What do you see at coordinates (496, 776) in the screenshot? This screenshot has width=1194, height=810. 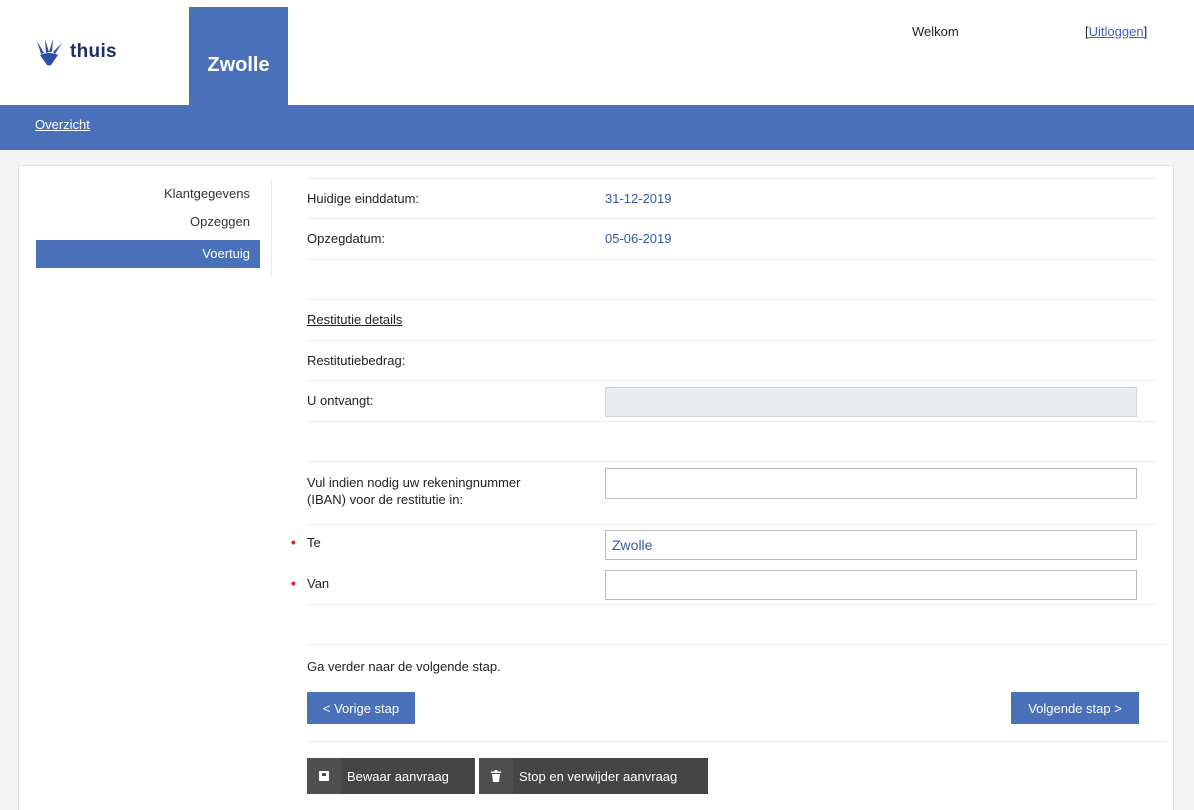 I see `trash-icon` at bounding box center [496, 776].